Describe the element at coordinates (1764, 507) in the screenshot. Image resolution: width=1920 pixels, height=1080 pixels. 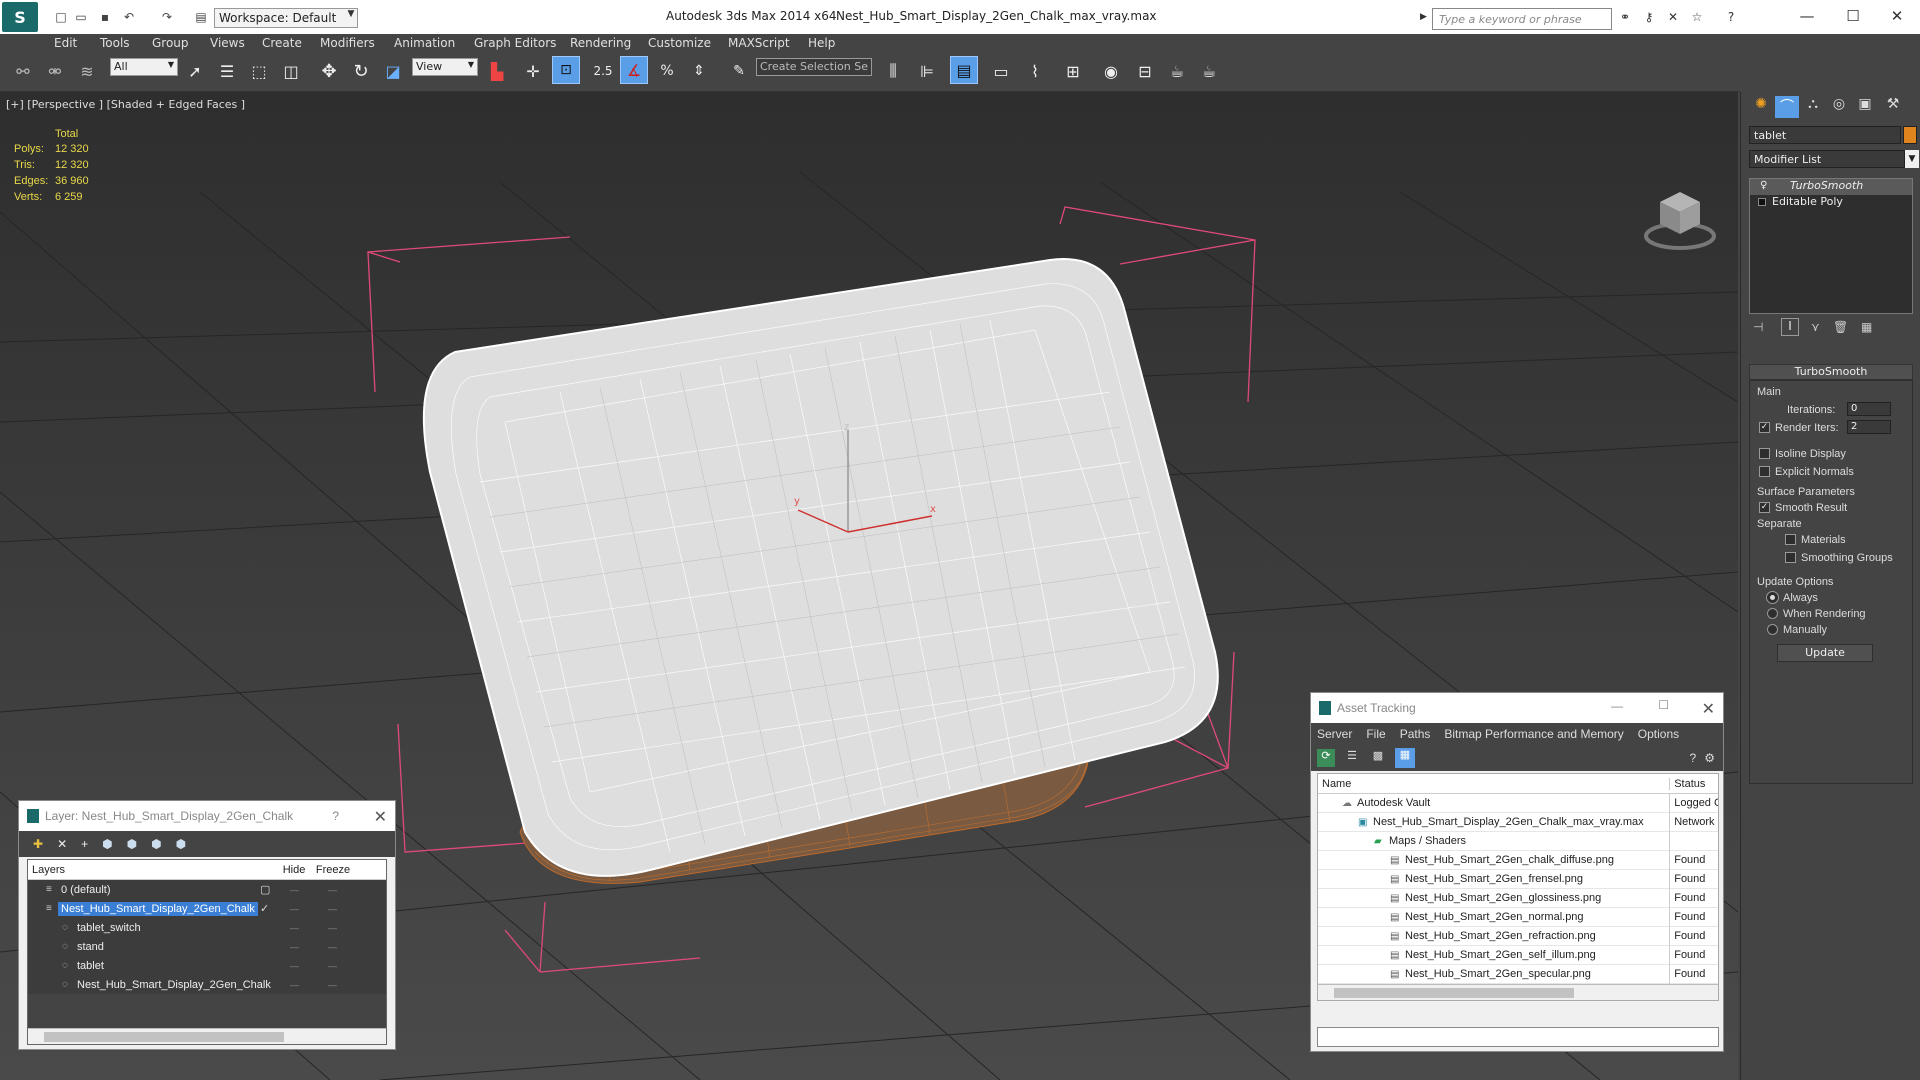
I see `smooth-result-checkbox: ✓` at that location.